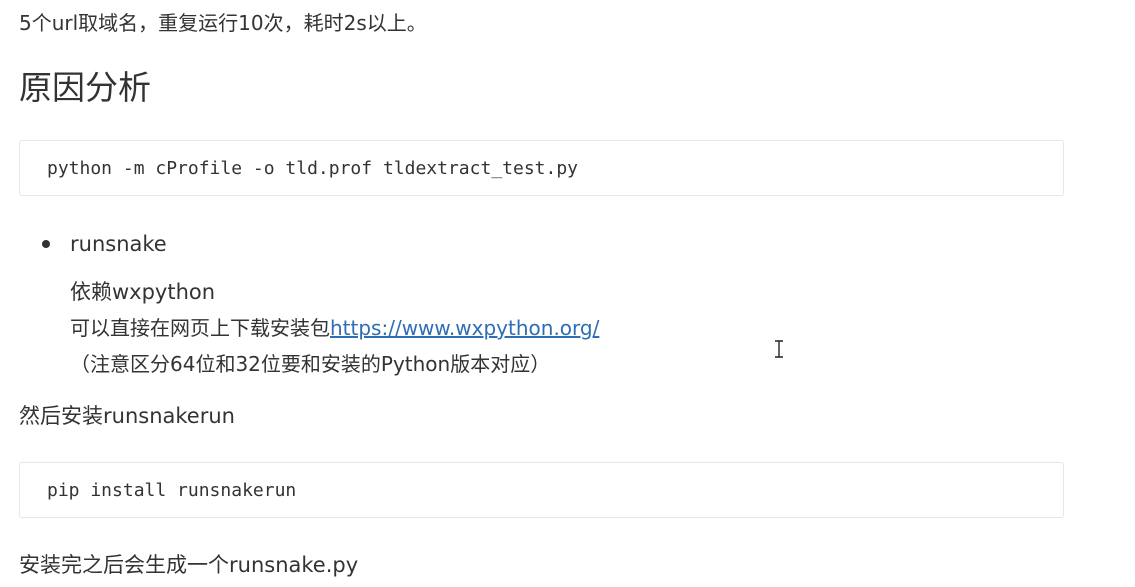  What do you see at coordinates (143, 292) in the screenshot?
I see `dependency-text: 依赖wxpython` at bounding box center [143, 292].